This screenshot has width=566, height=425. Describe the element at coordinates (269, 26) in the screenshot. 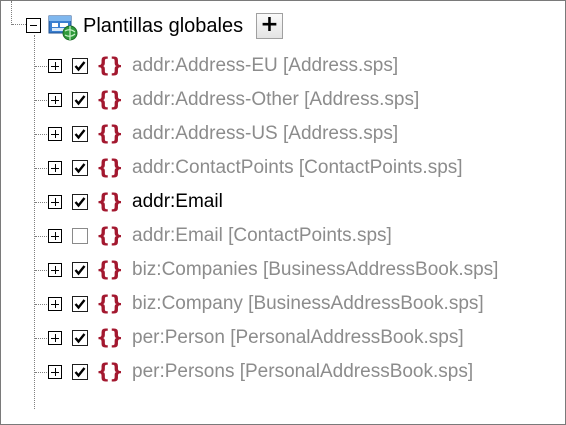

I see `add-template-button: +` at that location.